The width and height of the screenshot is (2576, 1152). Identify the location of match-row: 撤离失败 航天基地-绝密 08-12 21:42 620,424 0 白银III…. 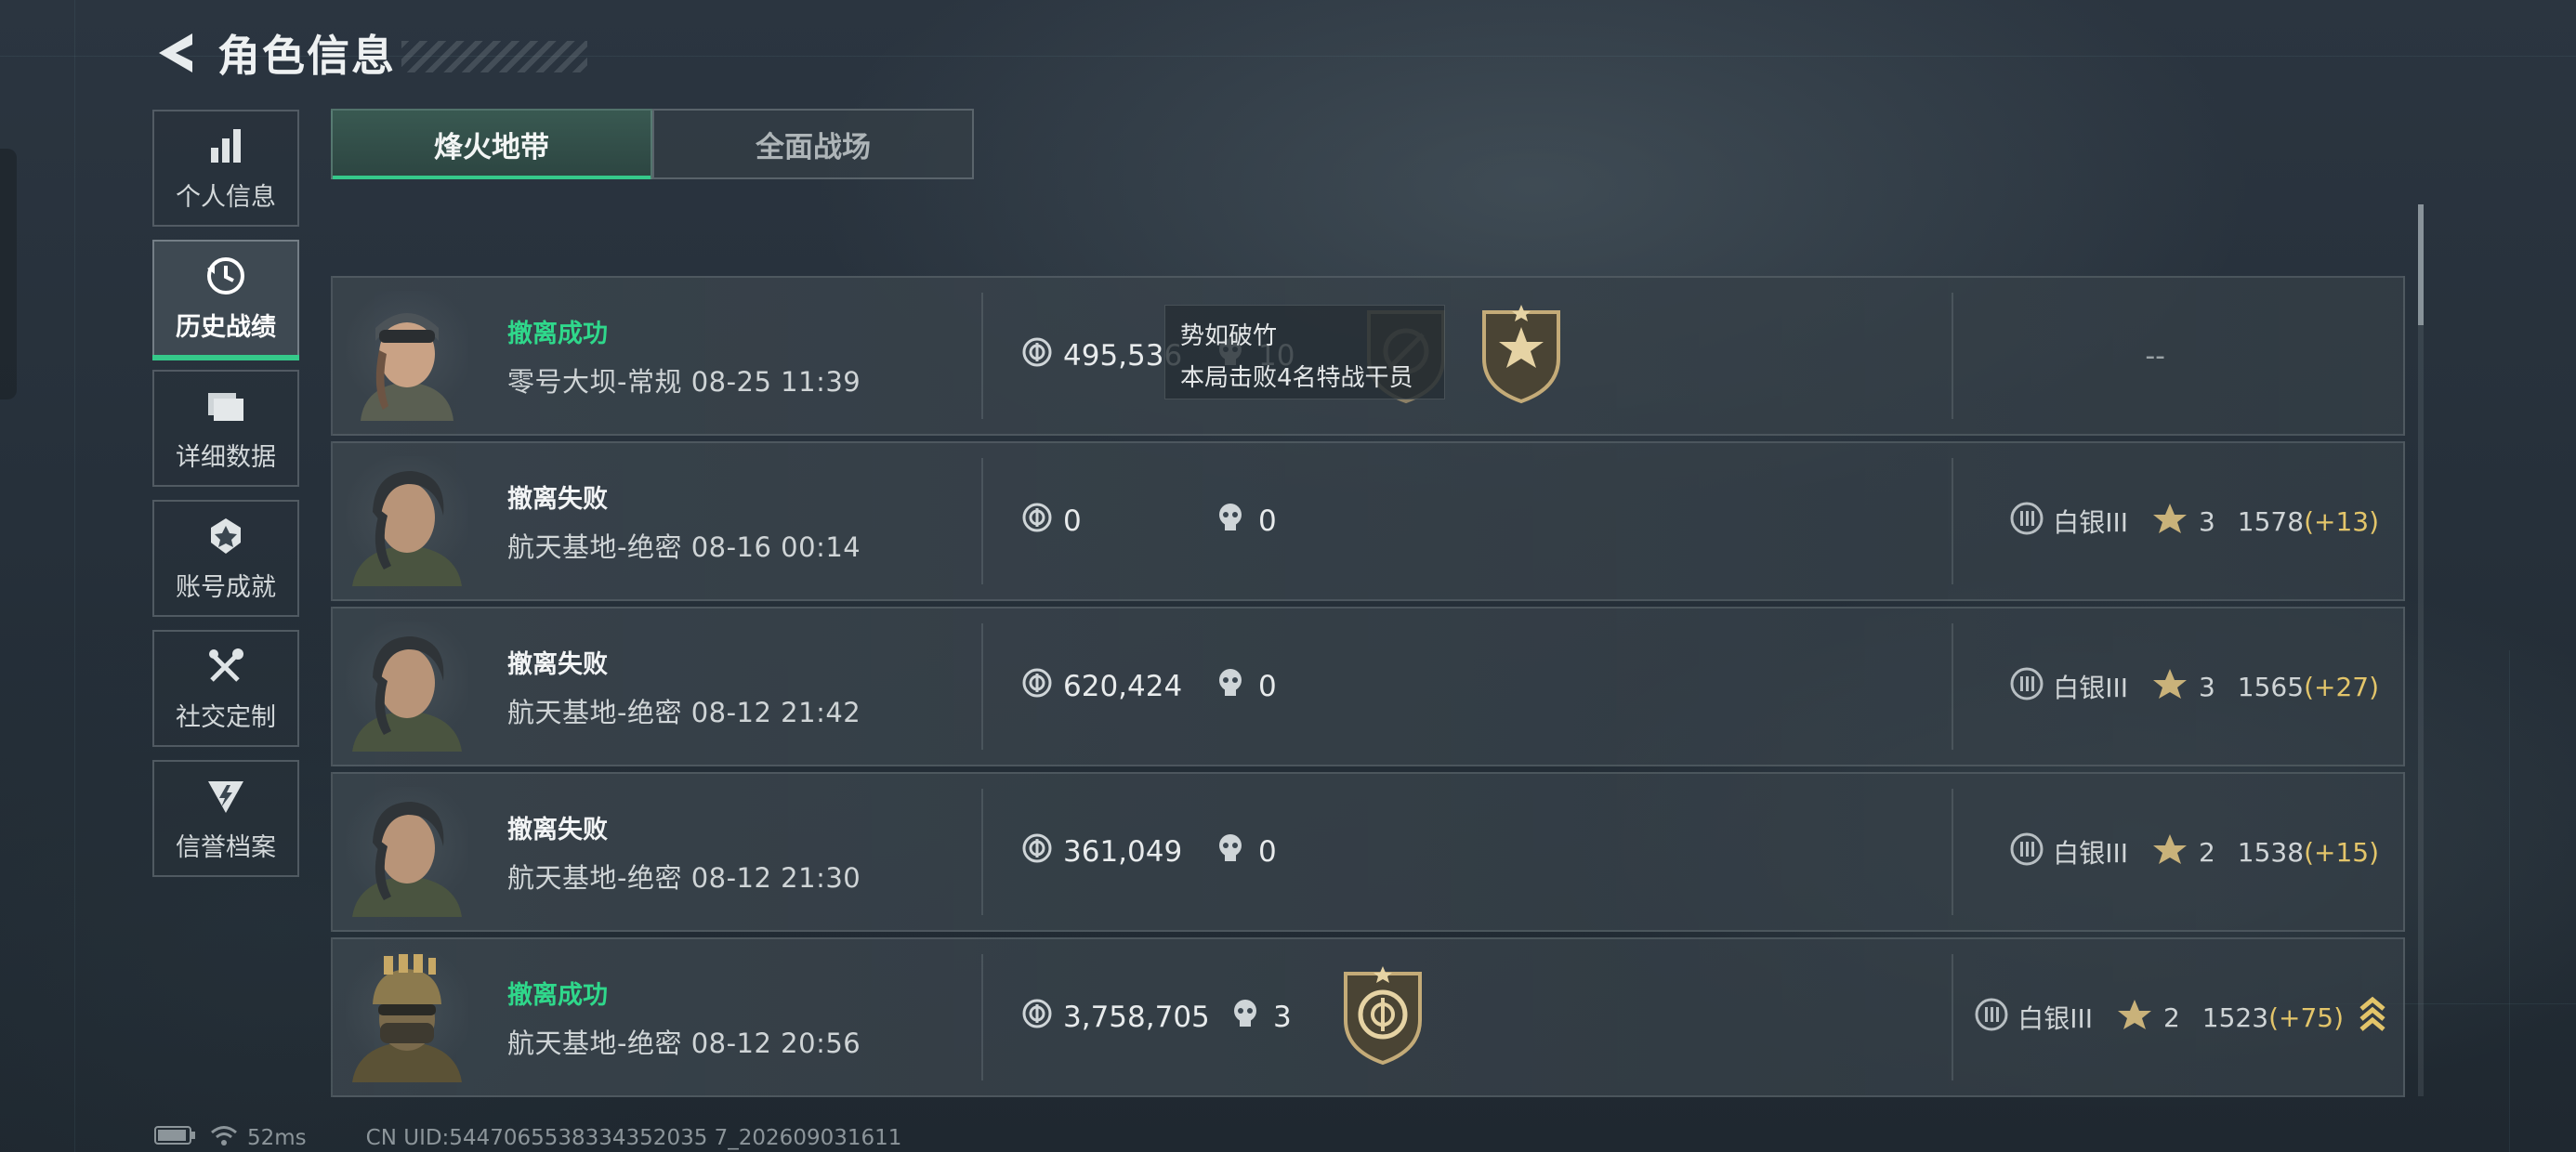
(1368, 686).